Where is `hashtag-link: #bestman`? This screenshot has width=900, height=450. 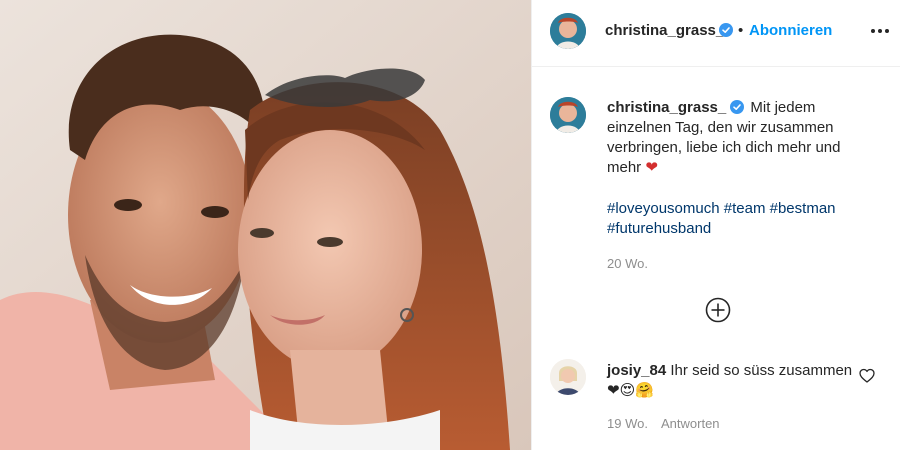 hashtag-link: #bestman is located at coordinates (803, 208).